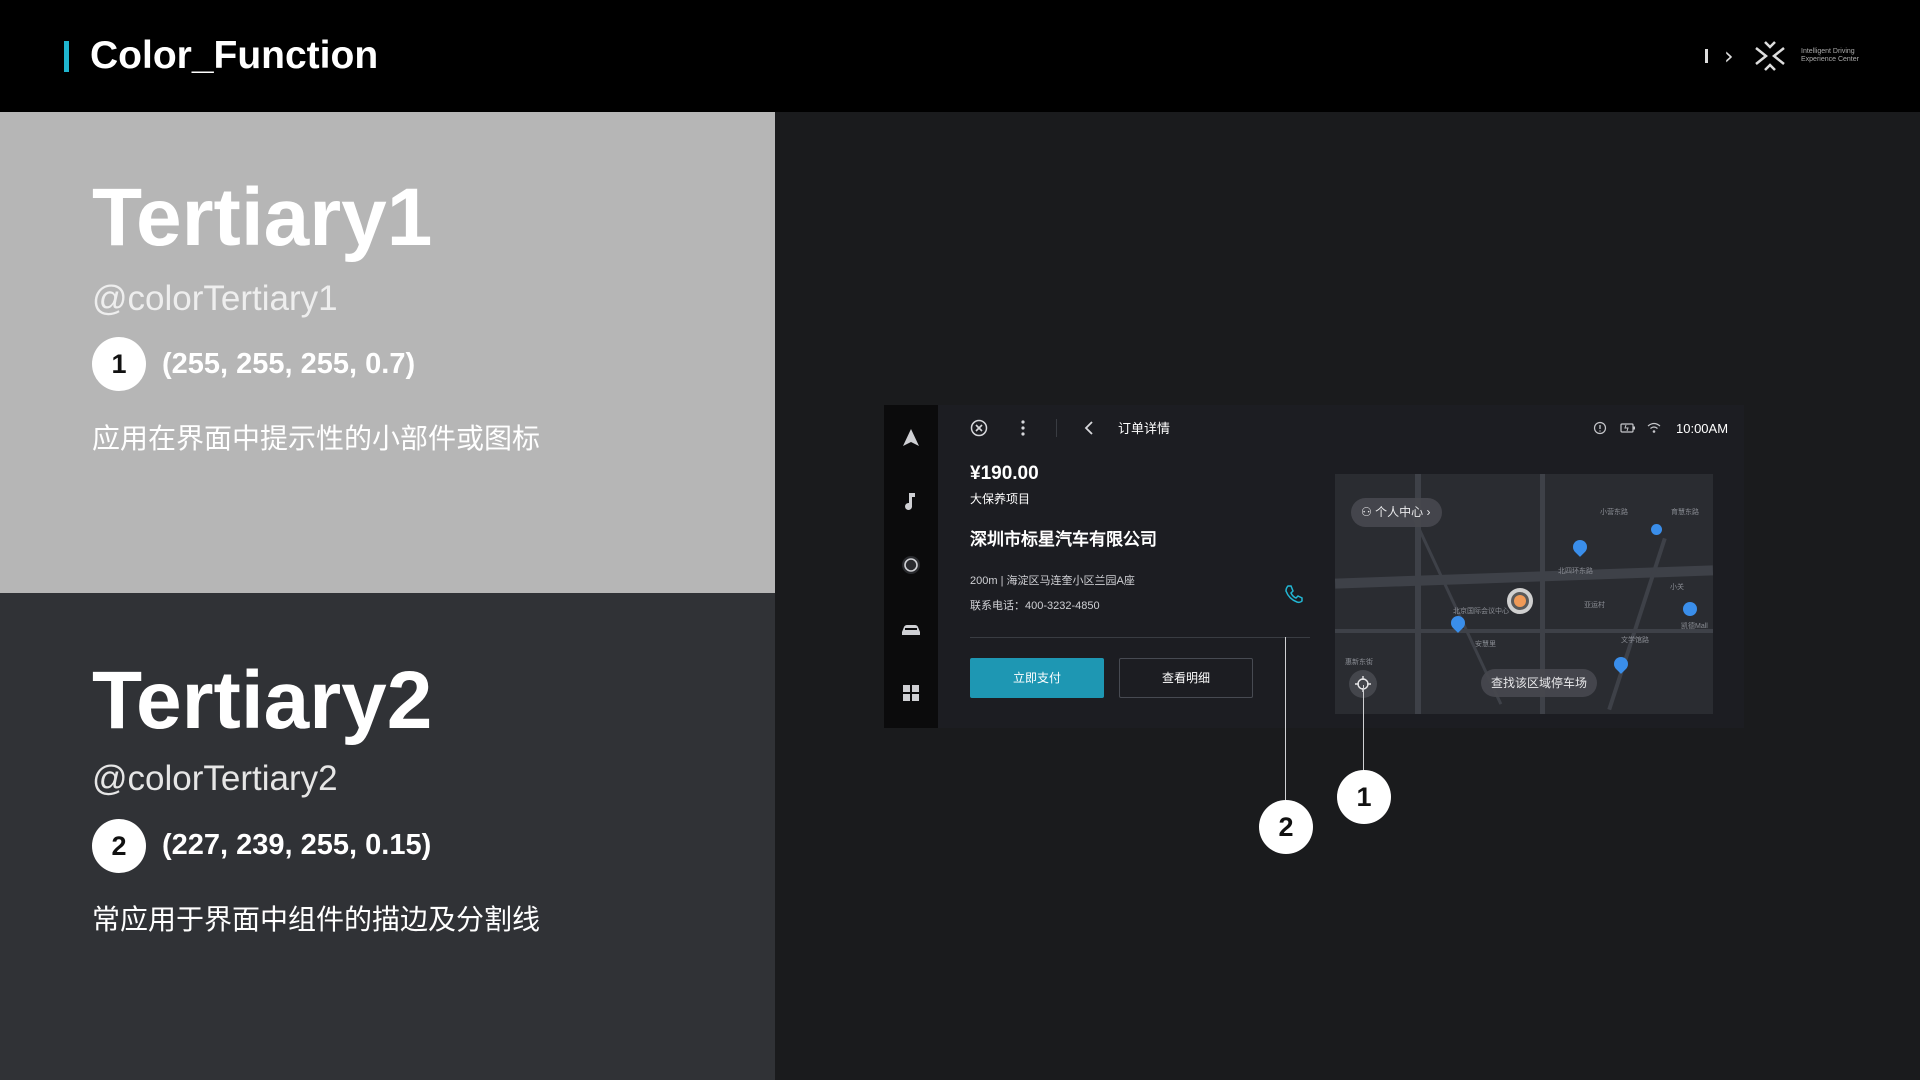 This screenshot has height=1080, width=1920. Describe the element at coordinates (911, 438) in the screenshot. I see `navigation-icon` at that location.